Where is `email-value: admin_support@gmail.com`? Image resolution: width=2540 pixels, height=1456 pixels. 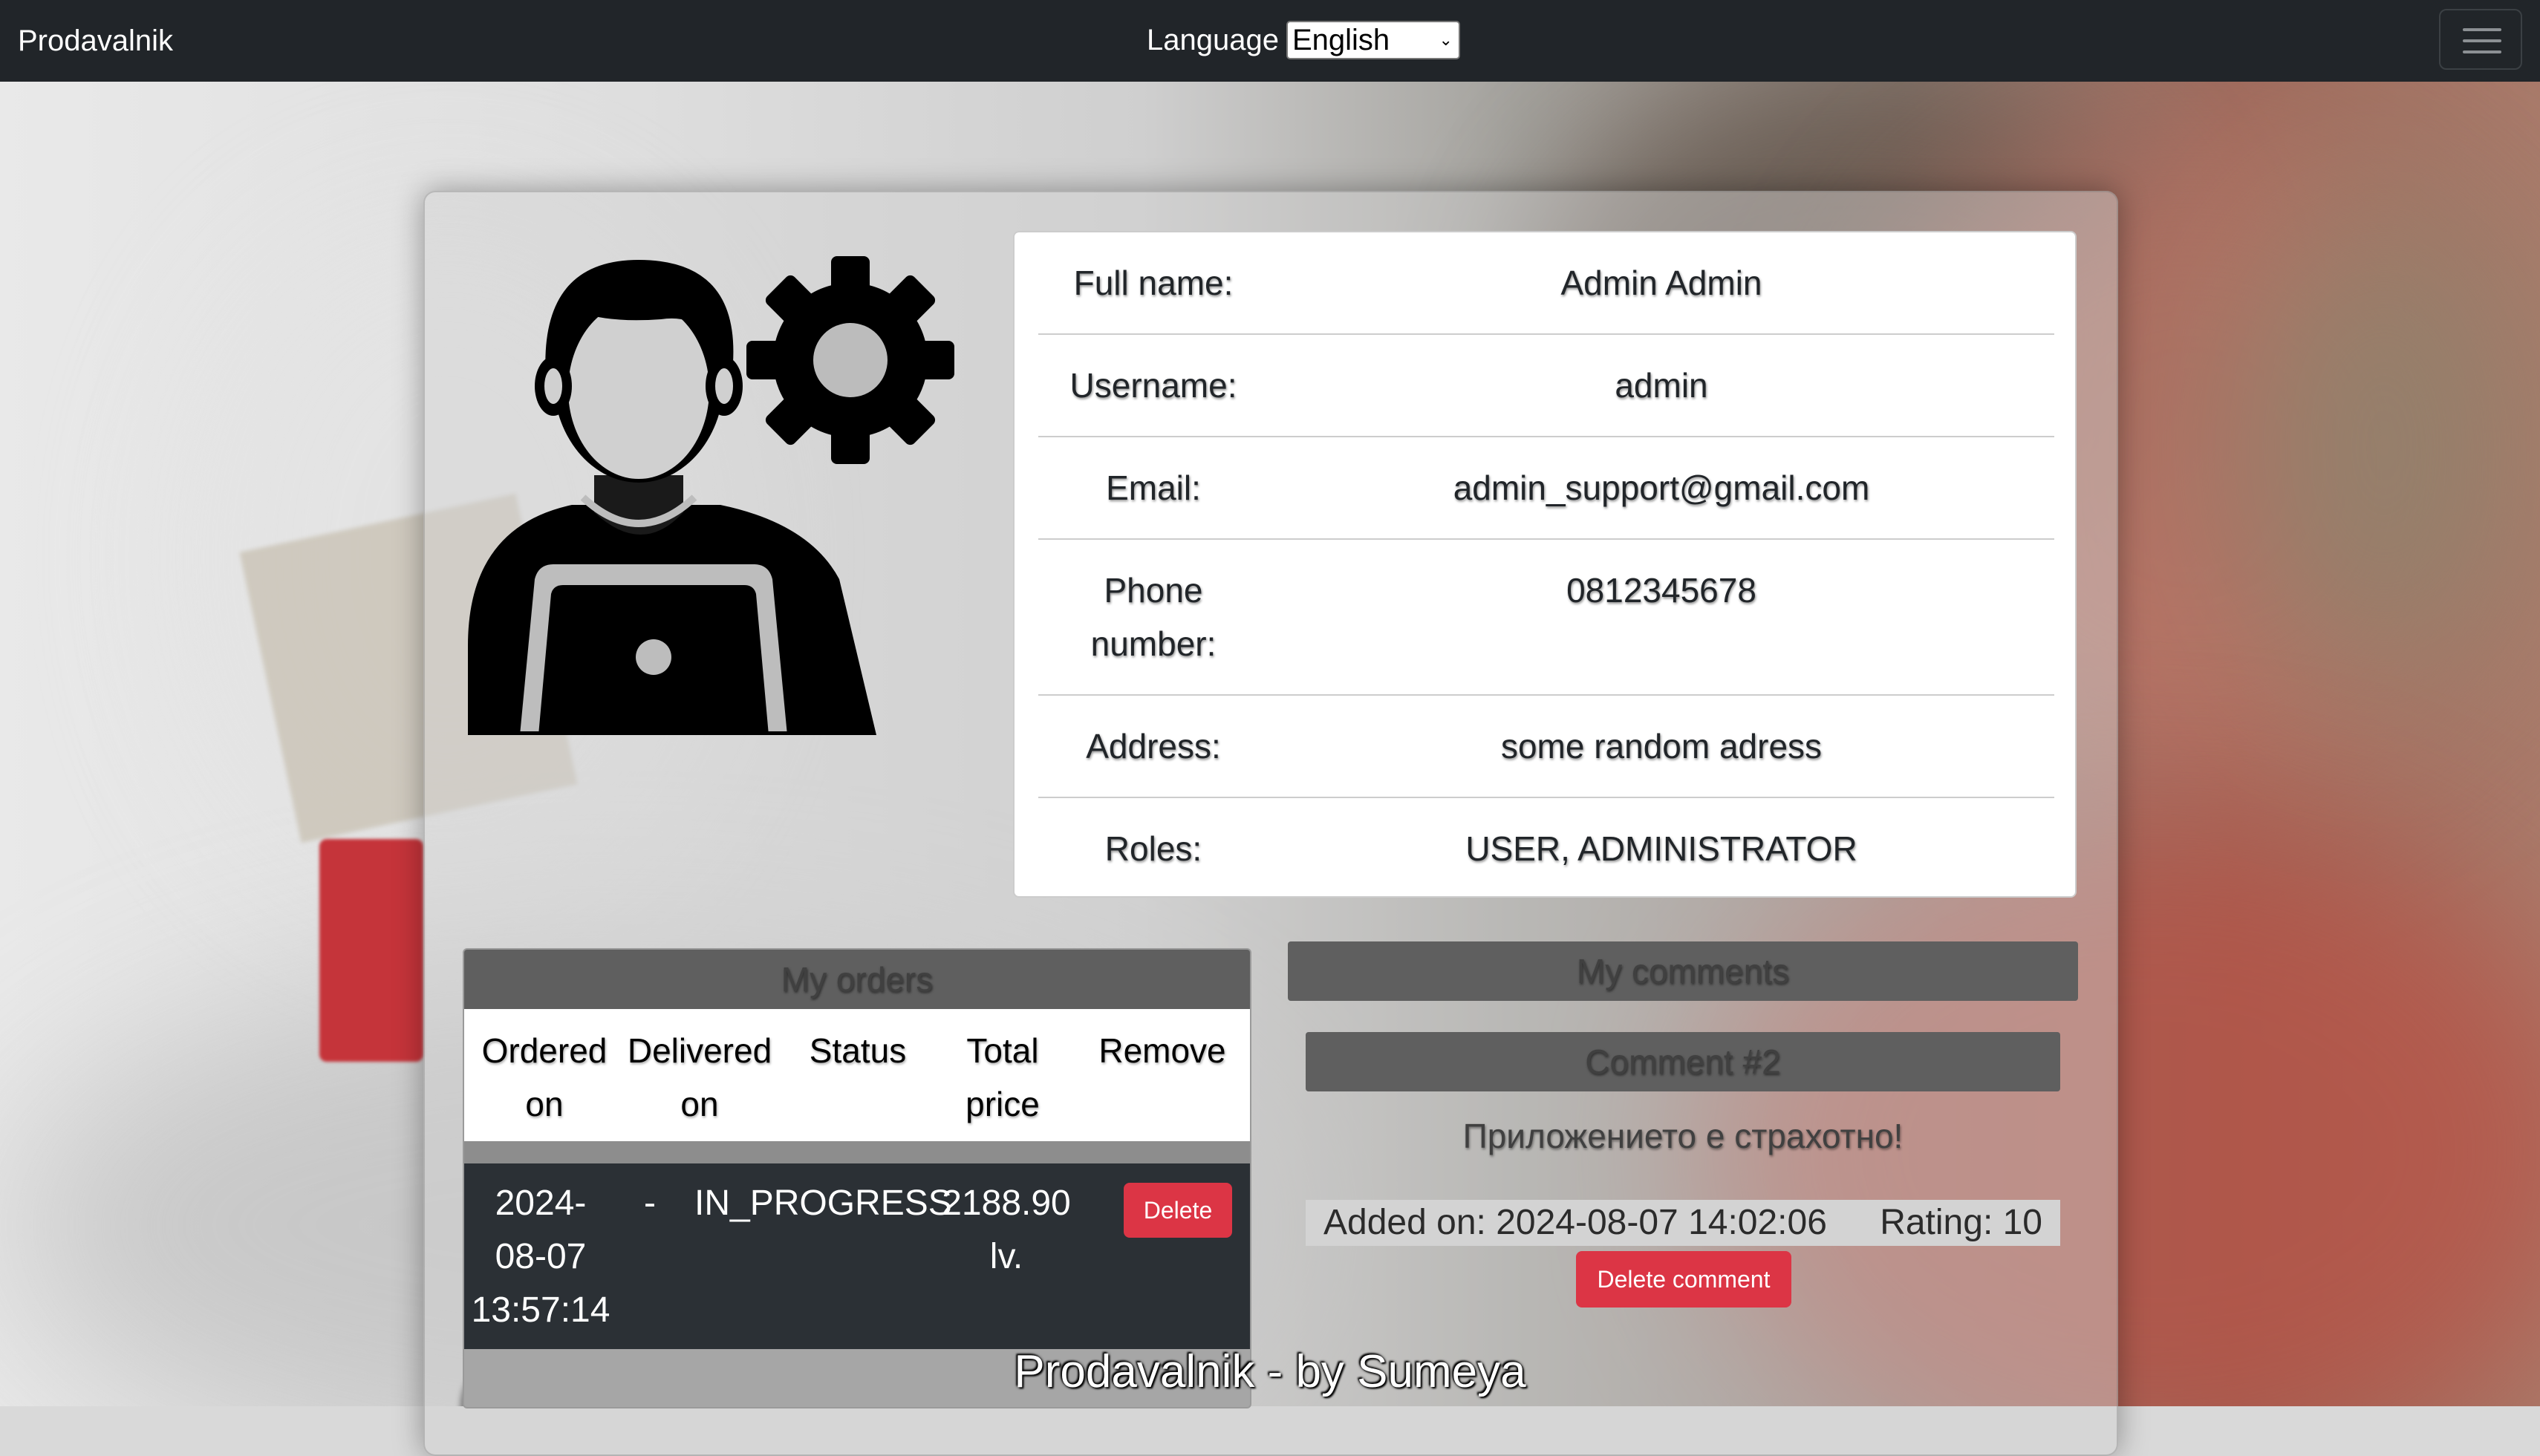 email-value: admin_support@gmail.com is located at coordinates (1661, 488).